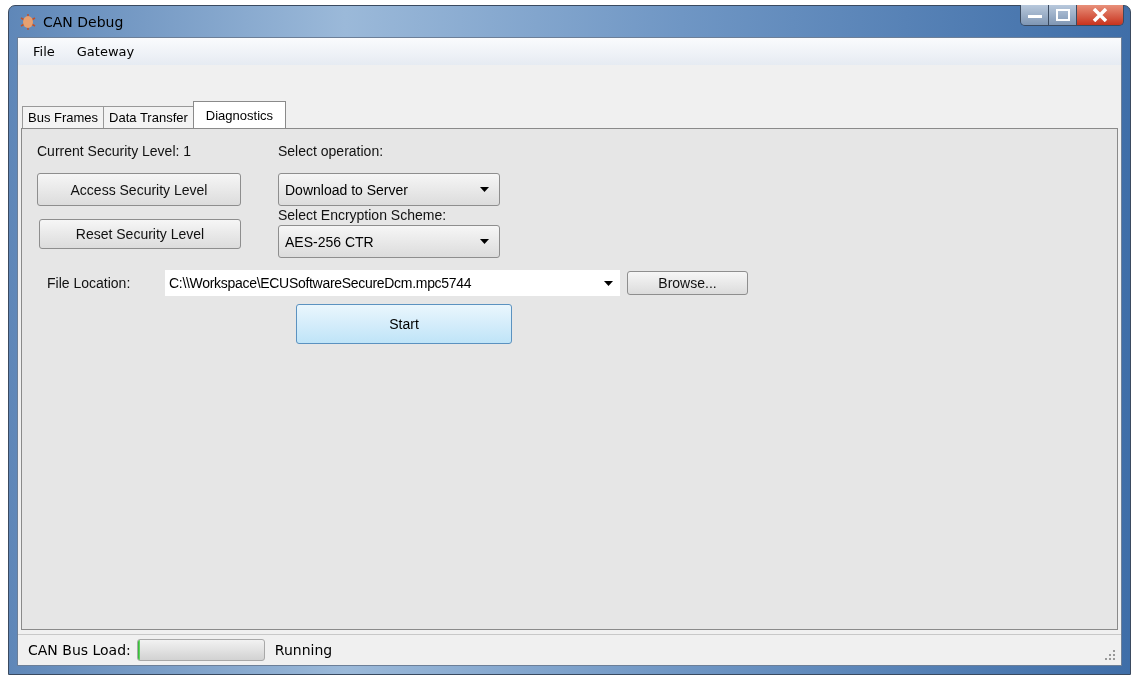  I want to click on close-icon, so click(1100, 15).